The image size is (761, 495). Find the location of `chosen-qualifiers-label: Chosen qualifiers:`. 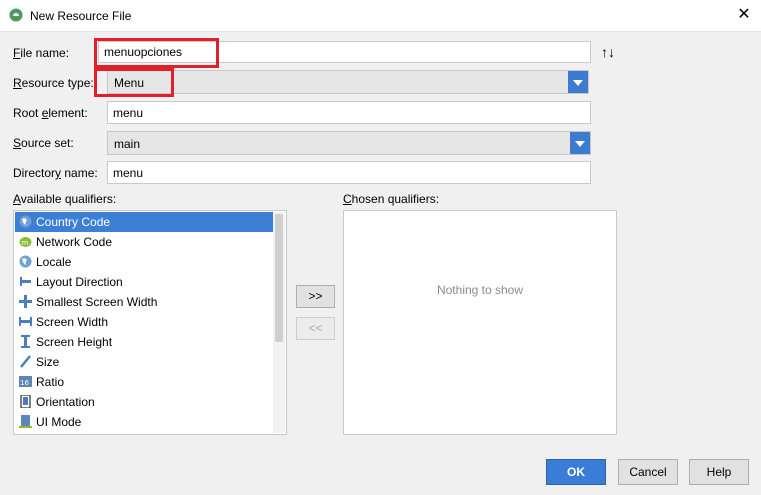

chosen-qualifiers-label: Chosen qualifiers: is located at coordinates (391, 199).